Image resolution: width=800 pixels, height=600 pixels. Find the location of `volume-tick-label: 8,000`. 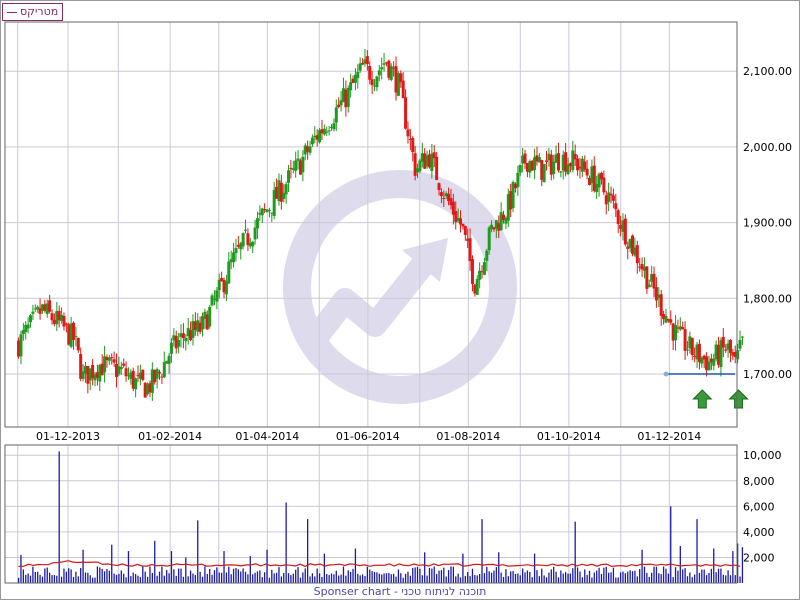

volume-tick-label: 8,000 is located at coordinates (759, 481).